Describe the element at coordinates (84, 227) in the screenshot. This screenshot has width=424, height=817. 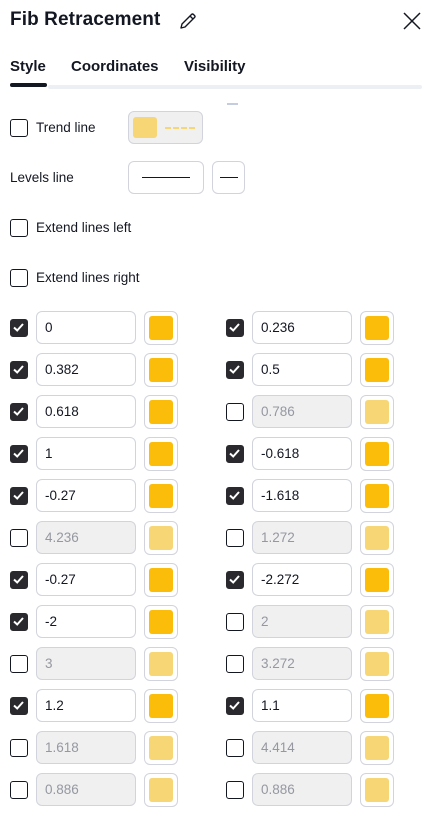
I see `extend-left-label: Extend lines left` at that location.